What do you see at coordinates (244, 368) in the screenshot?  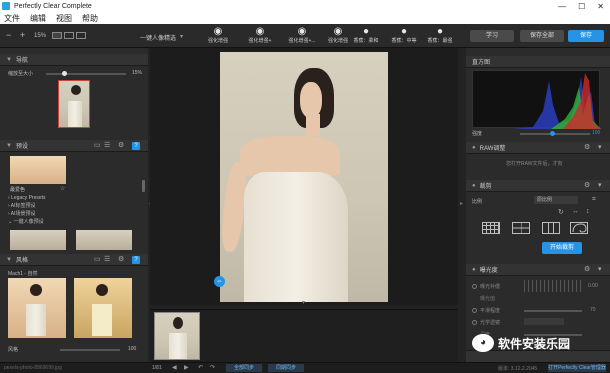 I see `sync-all-button: 全部同步` at bounding box center [244, 368].